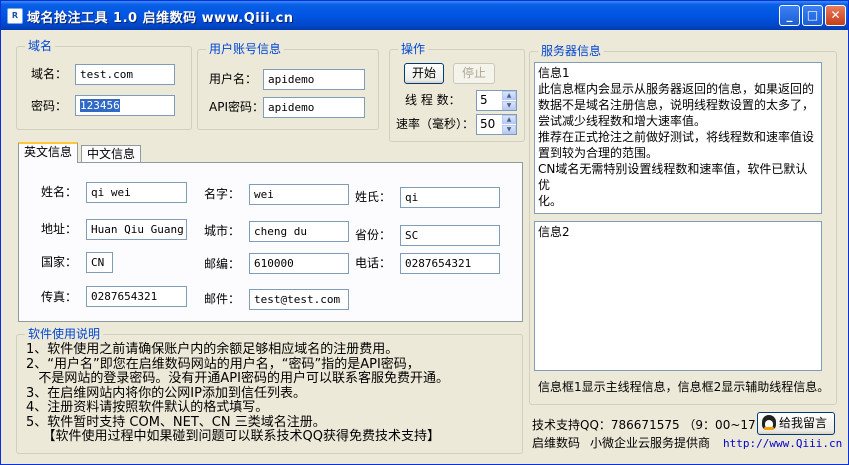 This screenshot has height=465, width=849. Describe the element at coordinates (99, 262) in the screenshot. I see `country-input: CN` at that location.